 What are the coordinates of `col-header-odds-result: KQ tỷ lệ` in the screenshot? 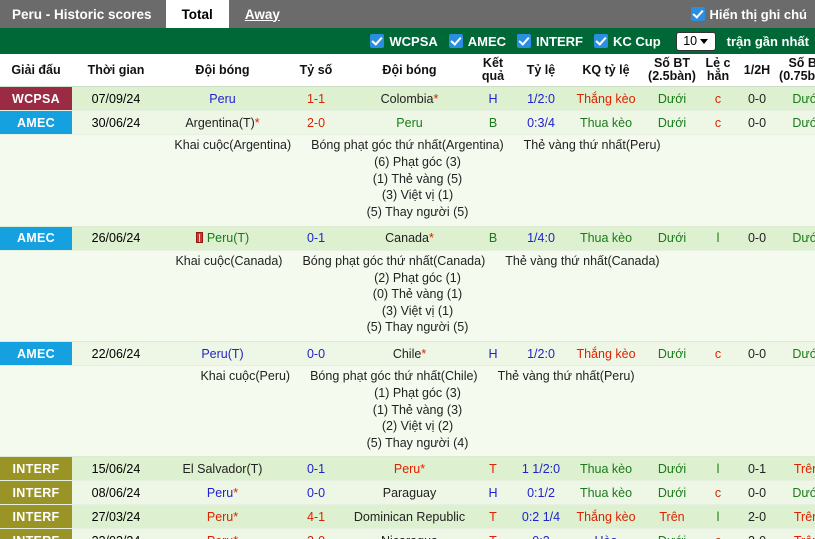 It's located at (606, 71).